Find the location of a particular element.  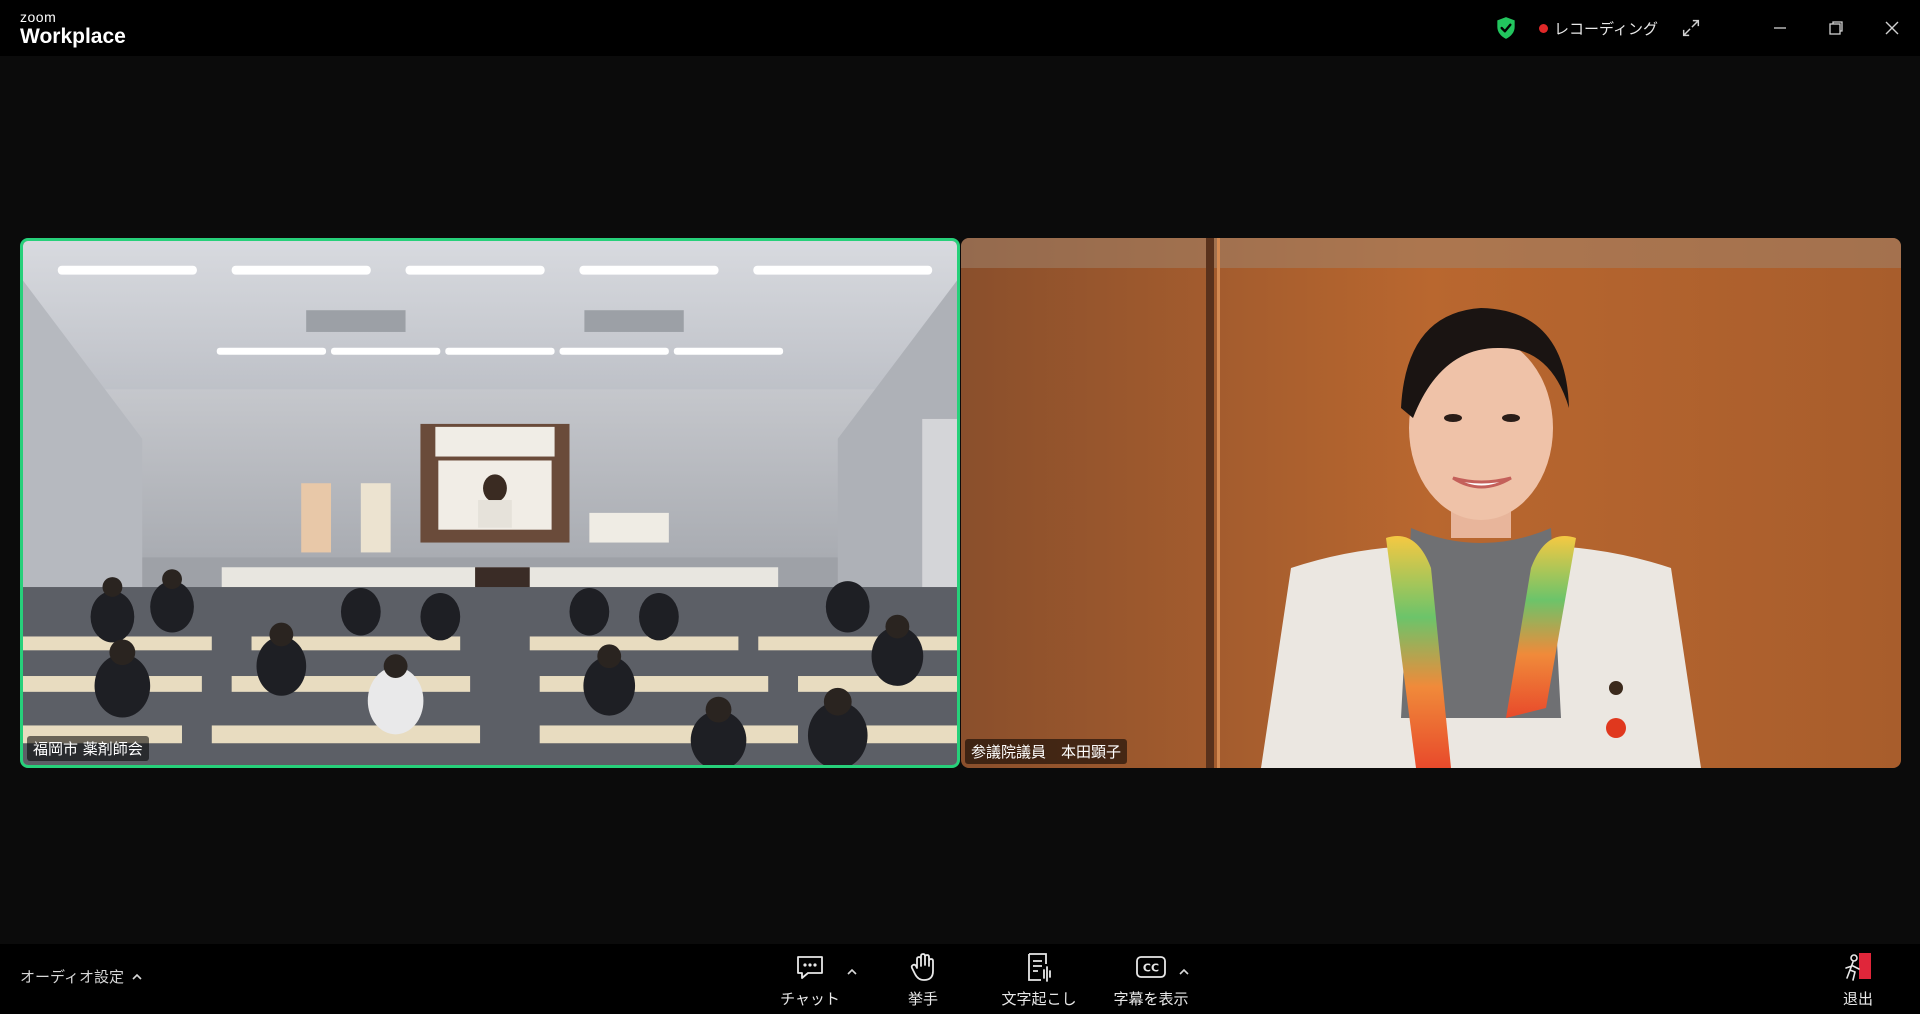

transcript-button: 文字起こし is located at coordinates (1039, 979).